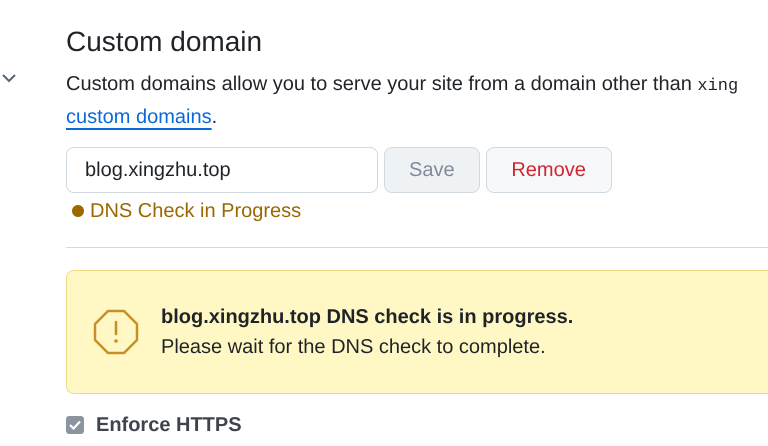 The image size is (768, 446). I want to click on custom-domains-link: custom domains, so click(139, 117).